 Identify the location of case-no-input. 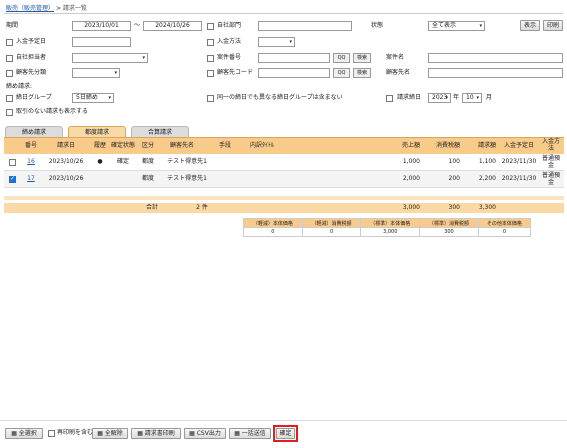
(294, 58).